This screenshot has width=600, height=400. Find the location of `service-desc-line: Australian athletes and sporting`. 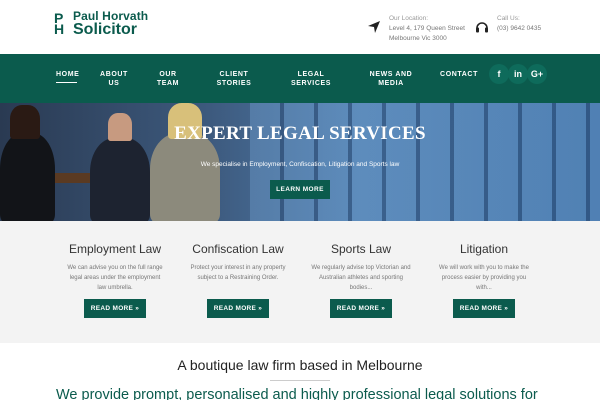

service-desc-line: Australian athletes and sporting is located at coordinates (361, 278).